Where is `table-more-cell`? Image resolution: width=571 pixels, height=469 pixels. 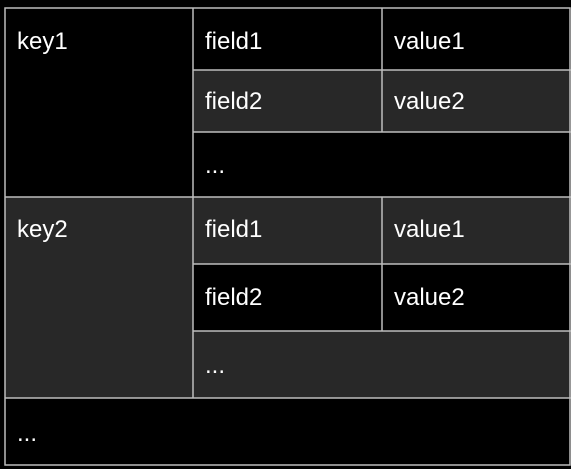 table-more-cell is located at coordinates (288, 431).